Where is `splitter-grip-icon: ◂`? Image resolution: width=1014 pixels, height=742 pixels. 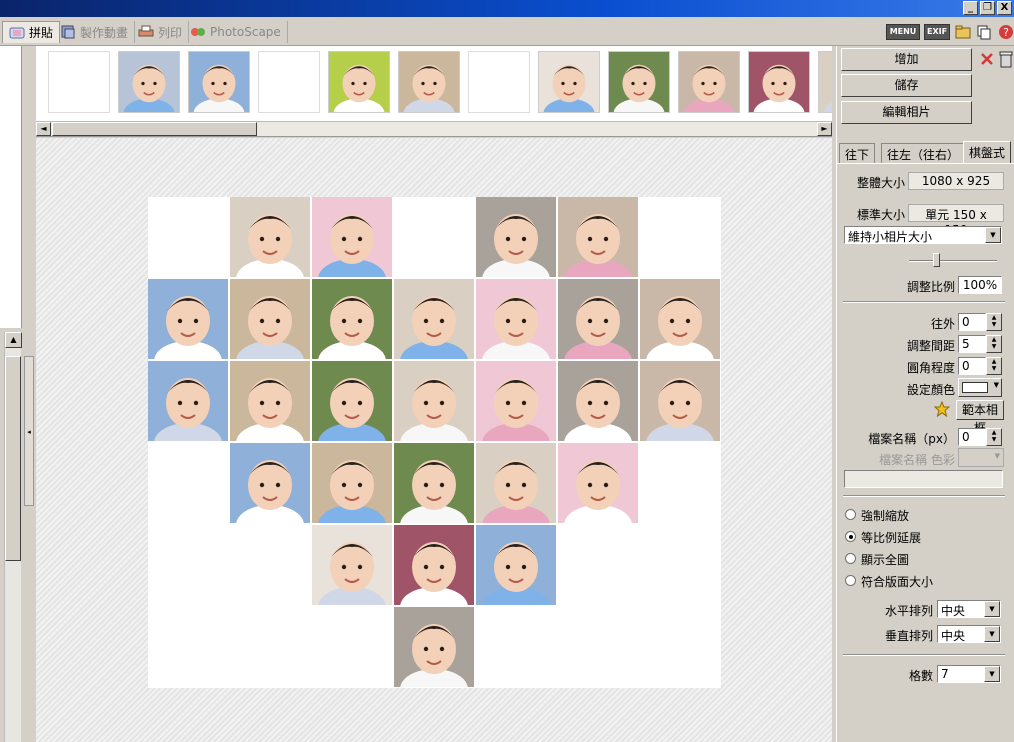
splitter-grip-icon: ◂ is located at coordinates (29, 431).